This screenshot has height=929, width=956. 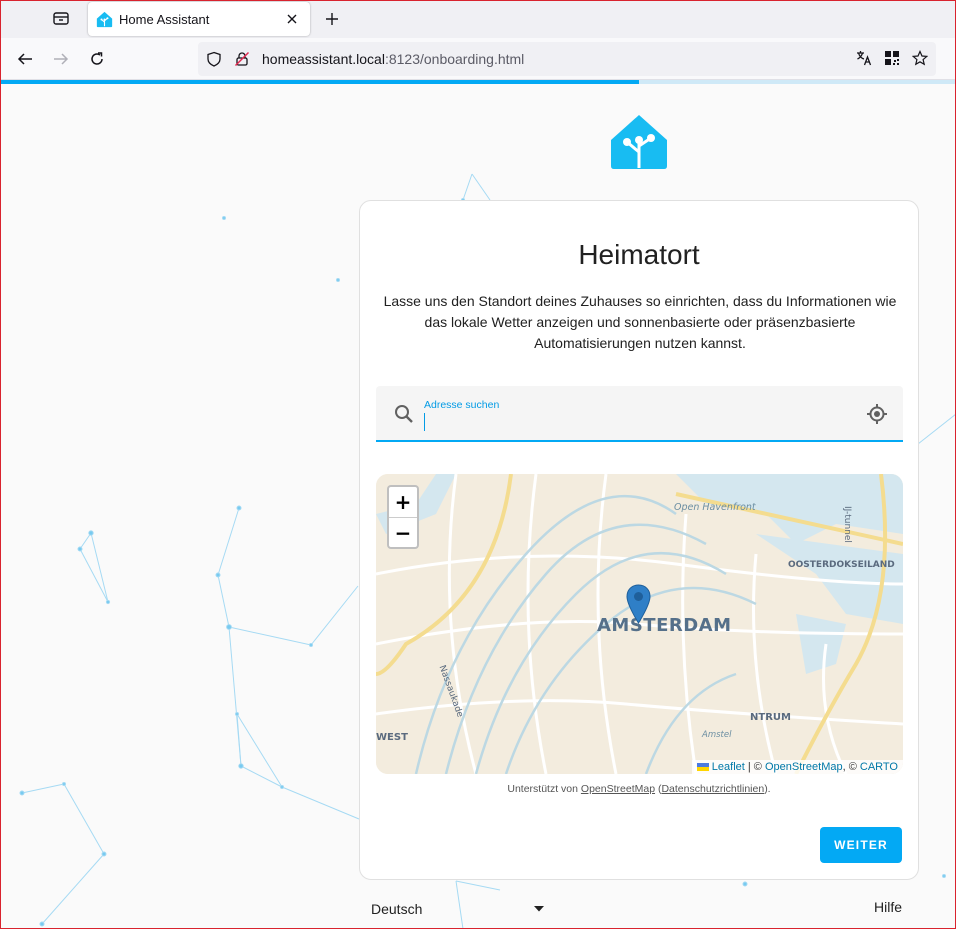 What do you see at coordinates (841, 565) in the screenshot?
I see `map-label-oosterdokseiland: OOSTERDOKSEILAND` at bounding box center [841, 565].